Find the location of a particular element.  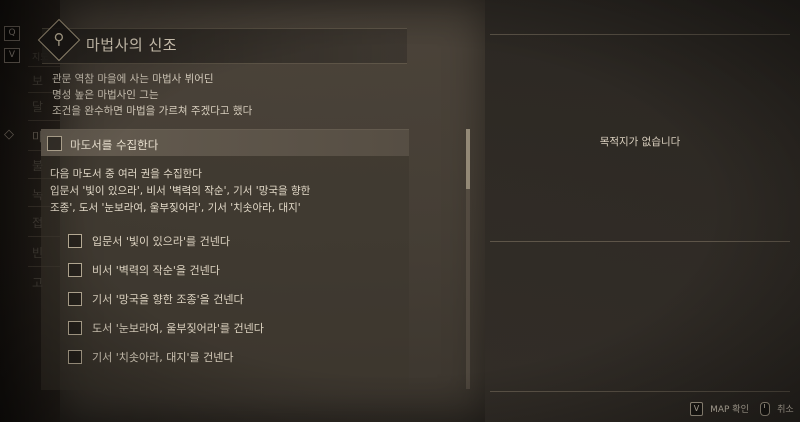

key-v-hint: V is located at coordinates (12, 55).